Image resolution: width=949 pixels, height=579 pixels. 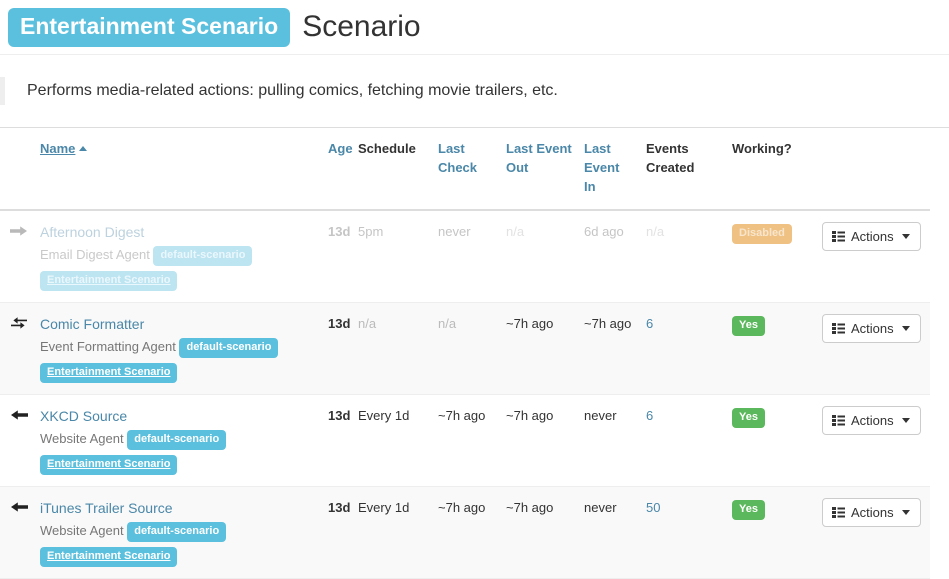 I want to click on sort-link-last-event-out: Last Event Out, so click(x=539, y=158).